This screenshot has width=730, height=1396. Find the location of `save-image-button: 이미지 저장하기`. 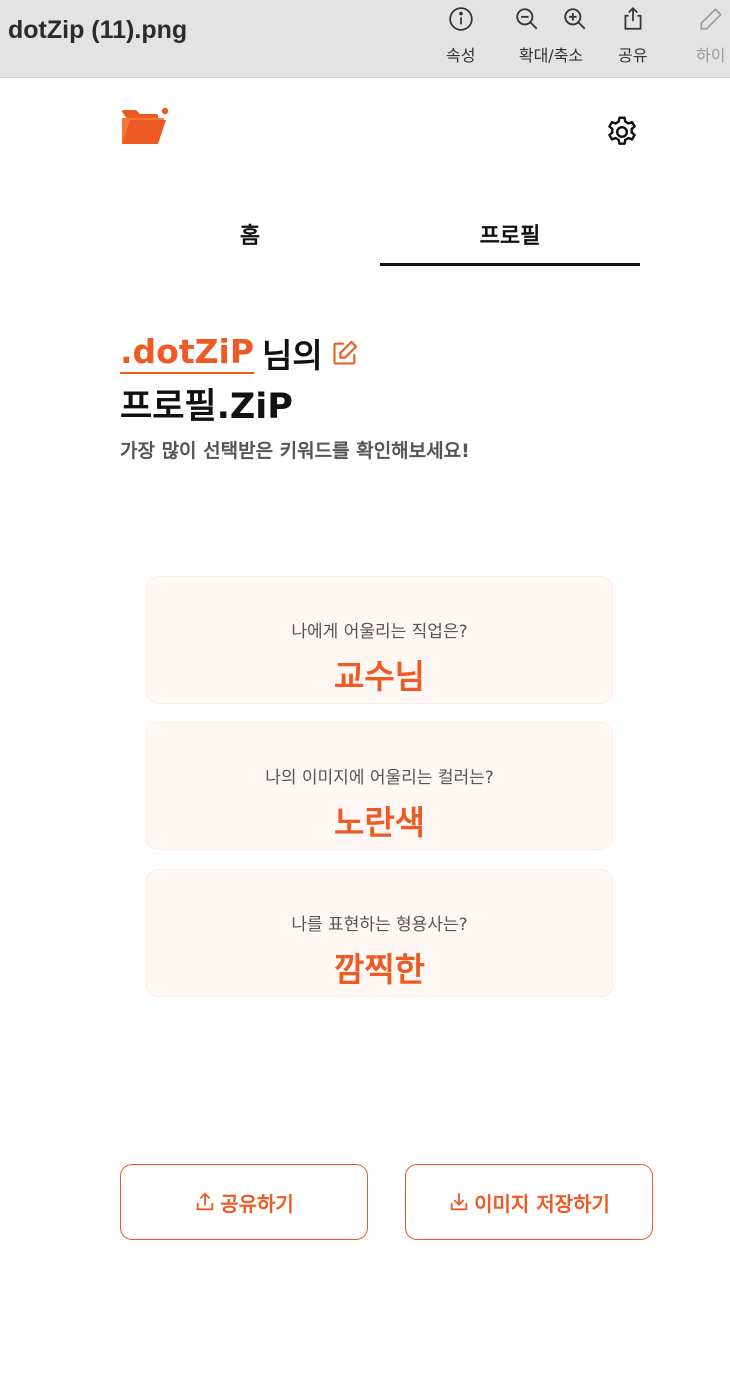

save-image-button: 이미지 저장하기 is located at coordinates (529, 1202).